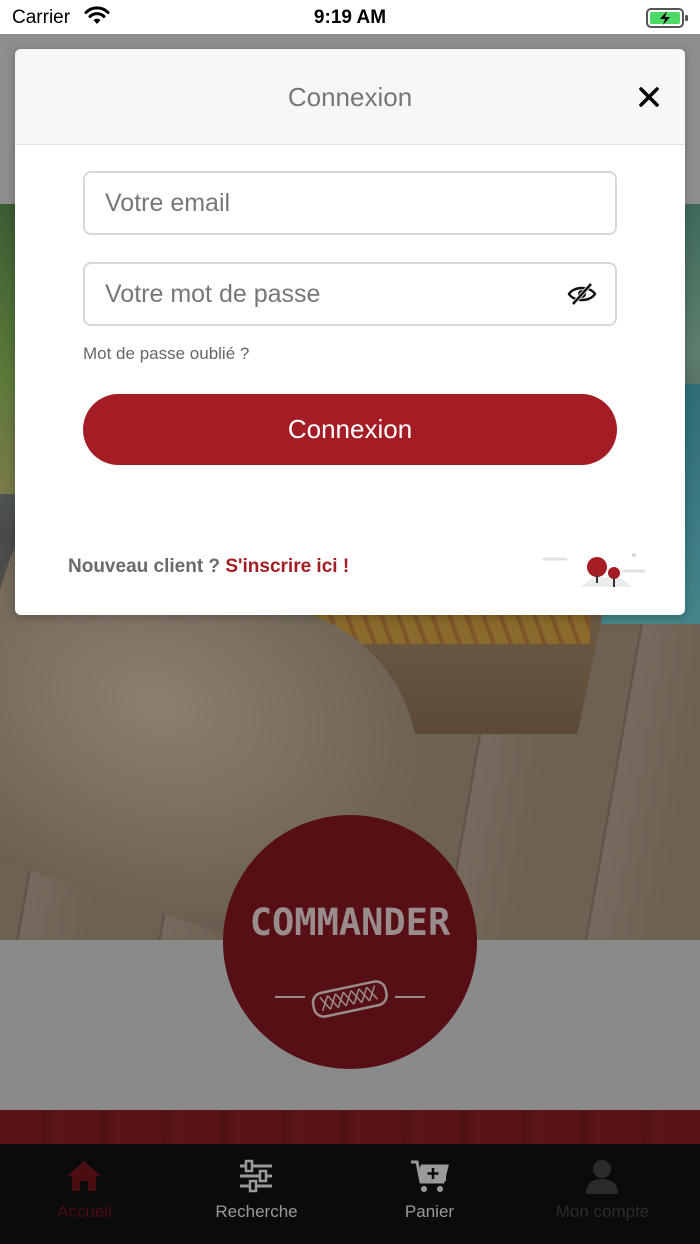 Image resolution: width=700 pixels, height=1244 pixels. I want to click on status-bar: Carrier 9:19 AM, so click(350, 17).